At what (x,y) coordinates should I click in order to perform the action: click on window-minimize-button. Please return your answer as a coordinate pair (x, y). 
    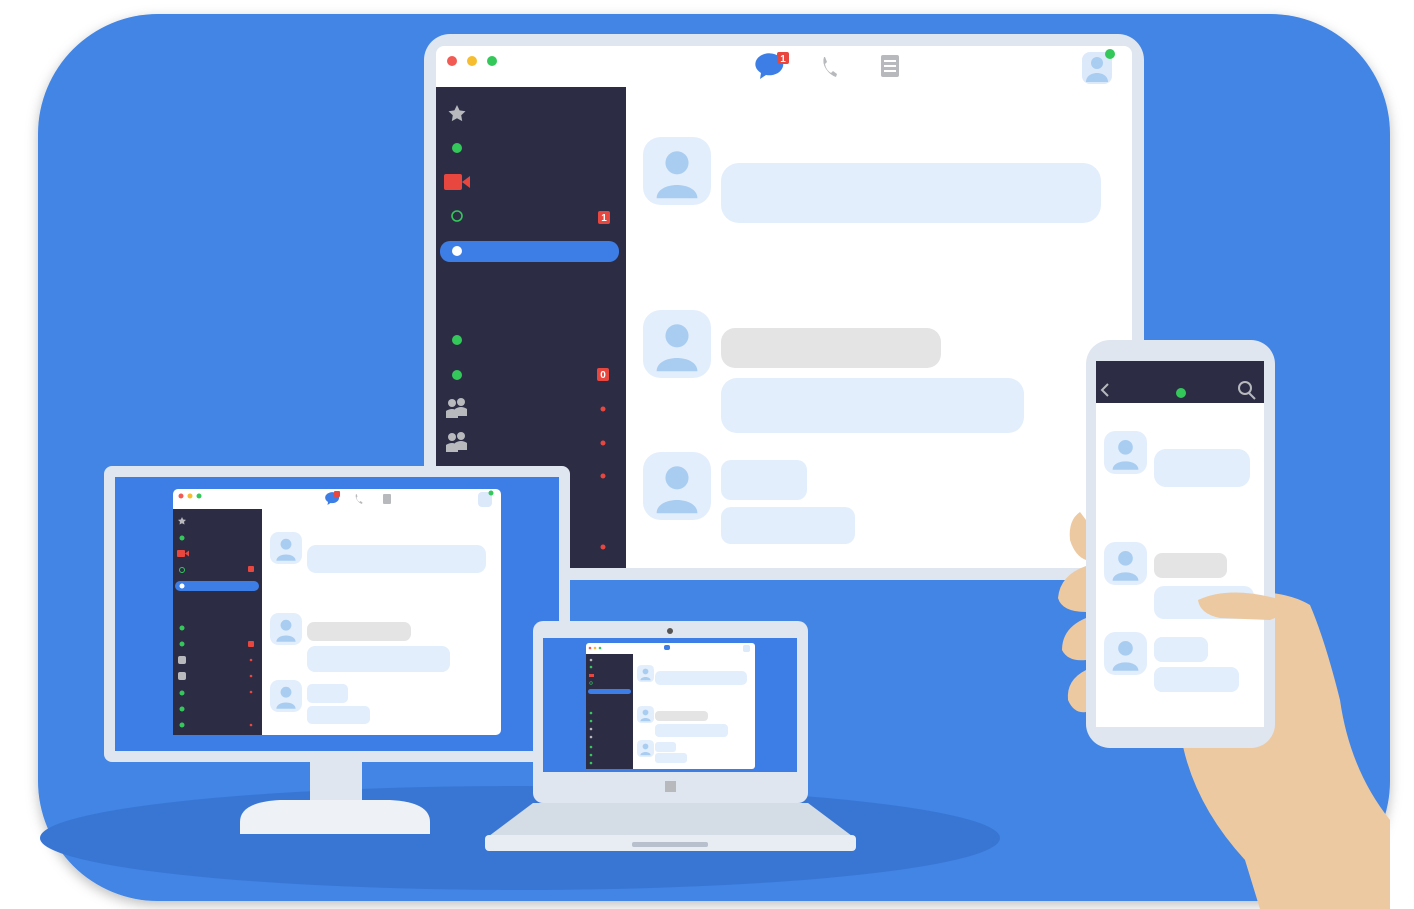
    Looking at the image, I should click on (472, 61).